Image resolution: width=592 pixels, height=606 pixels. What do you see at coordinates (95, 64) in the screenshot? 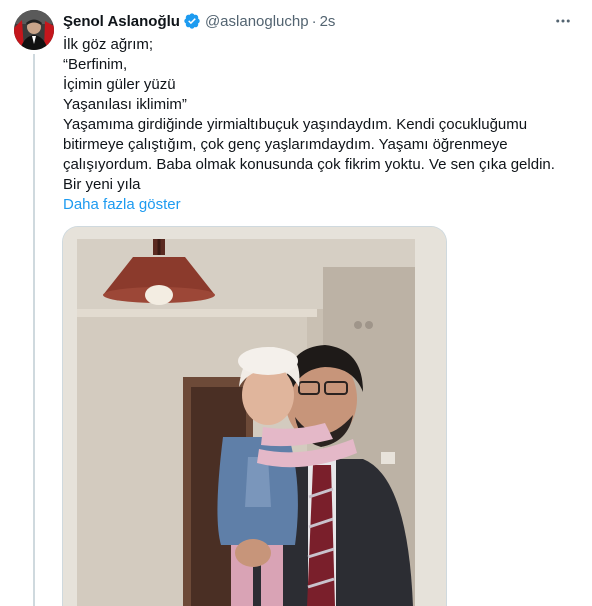
I see `tweet-text-line: “Berfinim,` at bounding box center [95, 64].